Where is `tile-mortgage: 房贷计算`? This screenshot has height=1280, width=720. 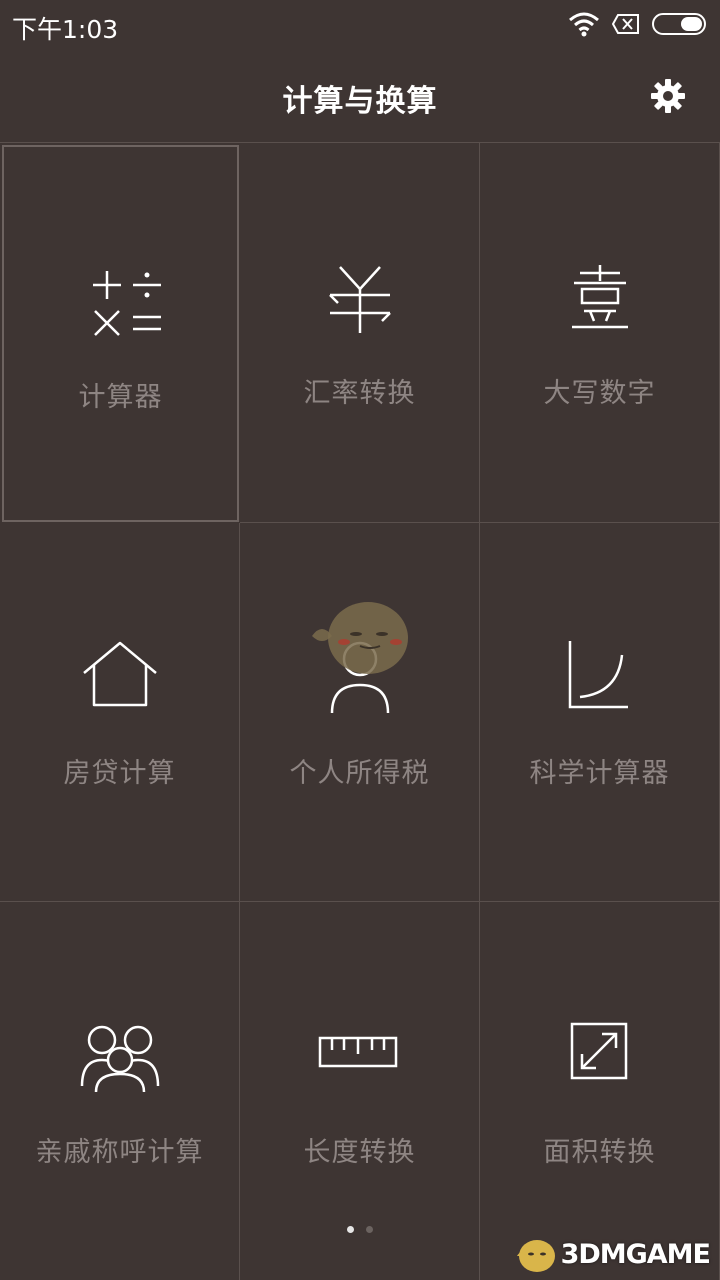
tile-mortgage: 房贷计算 is located at coordinates (120, 712).